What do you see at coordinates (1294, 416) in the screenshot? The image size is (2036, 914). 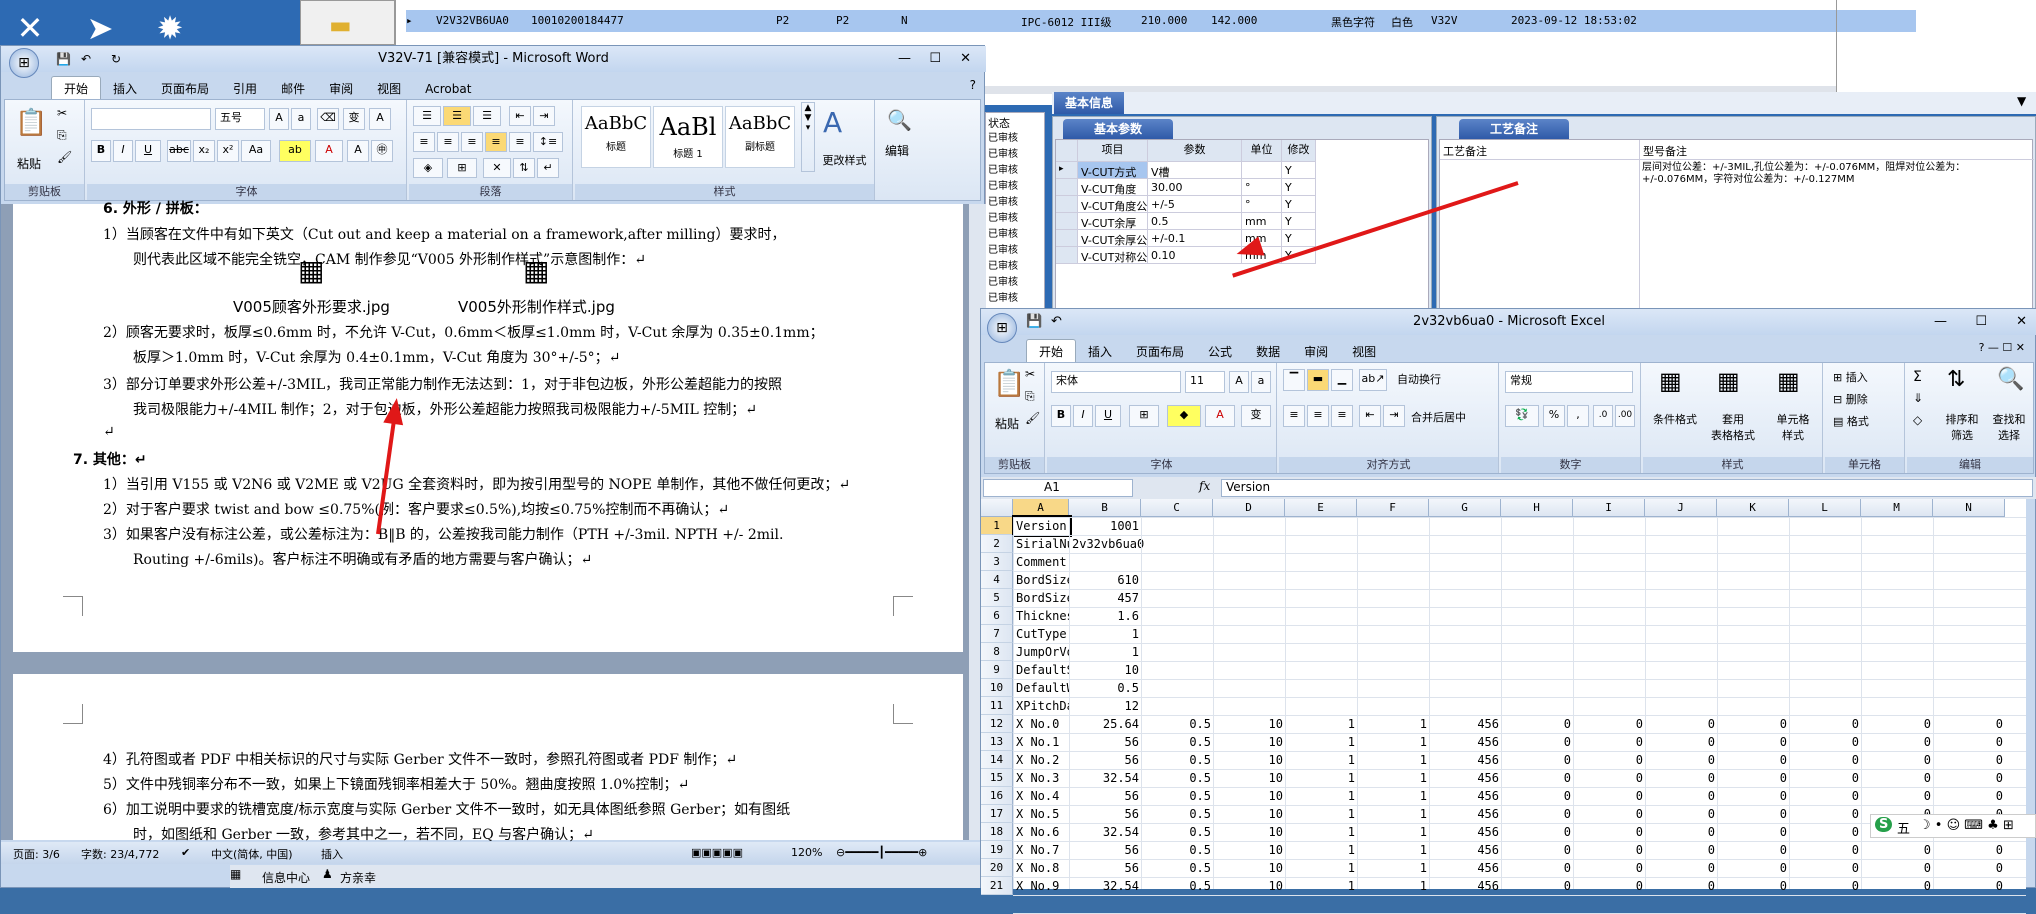 I see `align-left-icon: ≡` at bounding box center [1294, 416].